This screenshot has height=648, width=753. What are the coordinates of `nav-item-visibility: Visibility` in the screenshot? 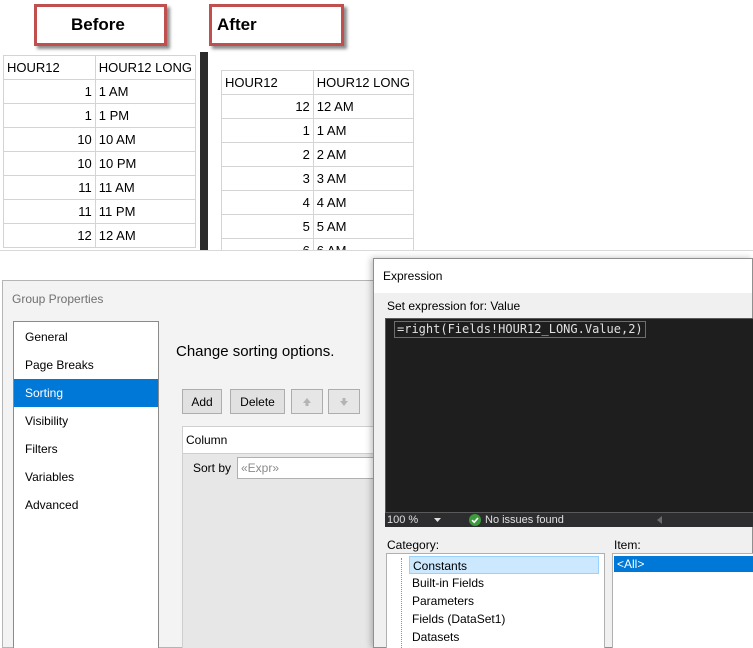 It's located at (86, 421).